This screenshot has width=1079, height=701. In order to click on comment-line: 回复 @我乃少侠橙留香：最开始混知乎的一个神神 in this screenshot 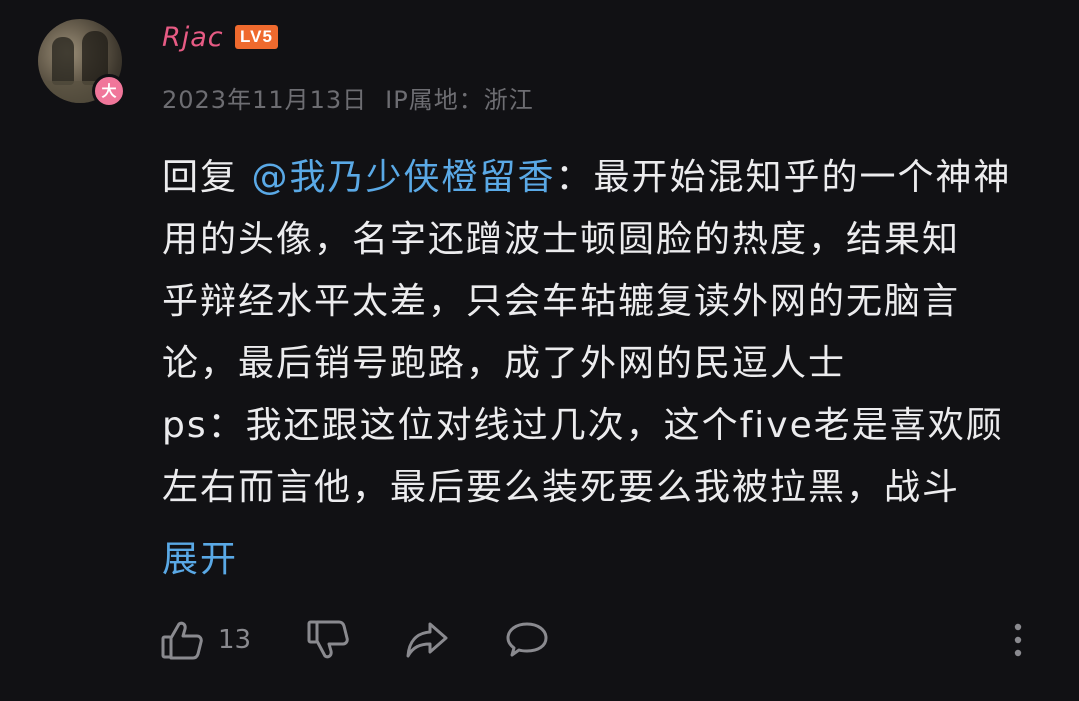, I will do `click(607, 178)`.